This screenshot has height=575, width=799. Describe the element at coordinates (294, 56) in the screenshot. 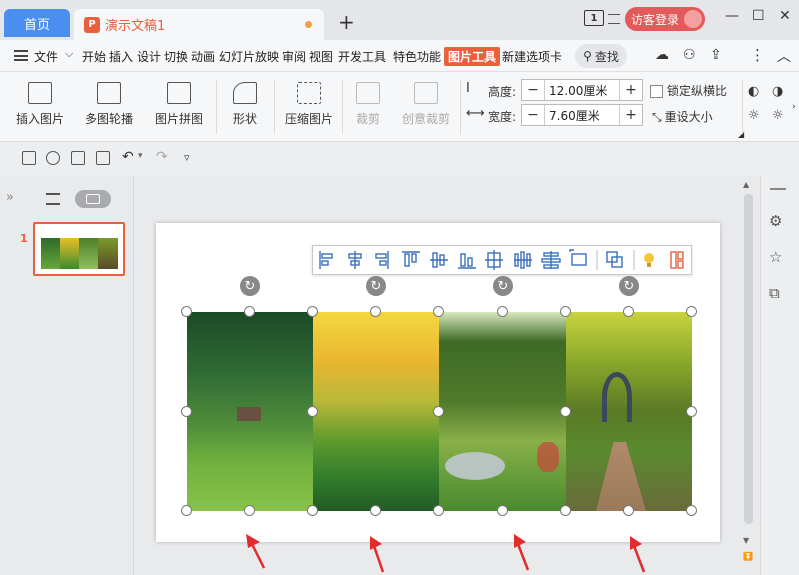

I see `menu-review: 审阅` at that location.